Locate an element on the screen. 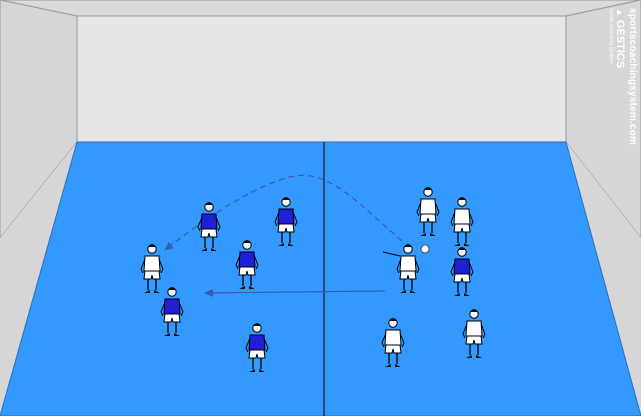 Image resolution: width=641 pixels, height=416 pixels. ball is located at coordinates (425, 249).